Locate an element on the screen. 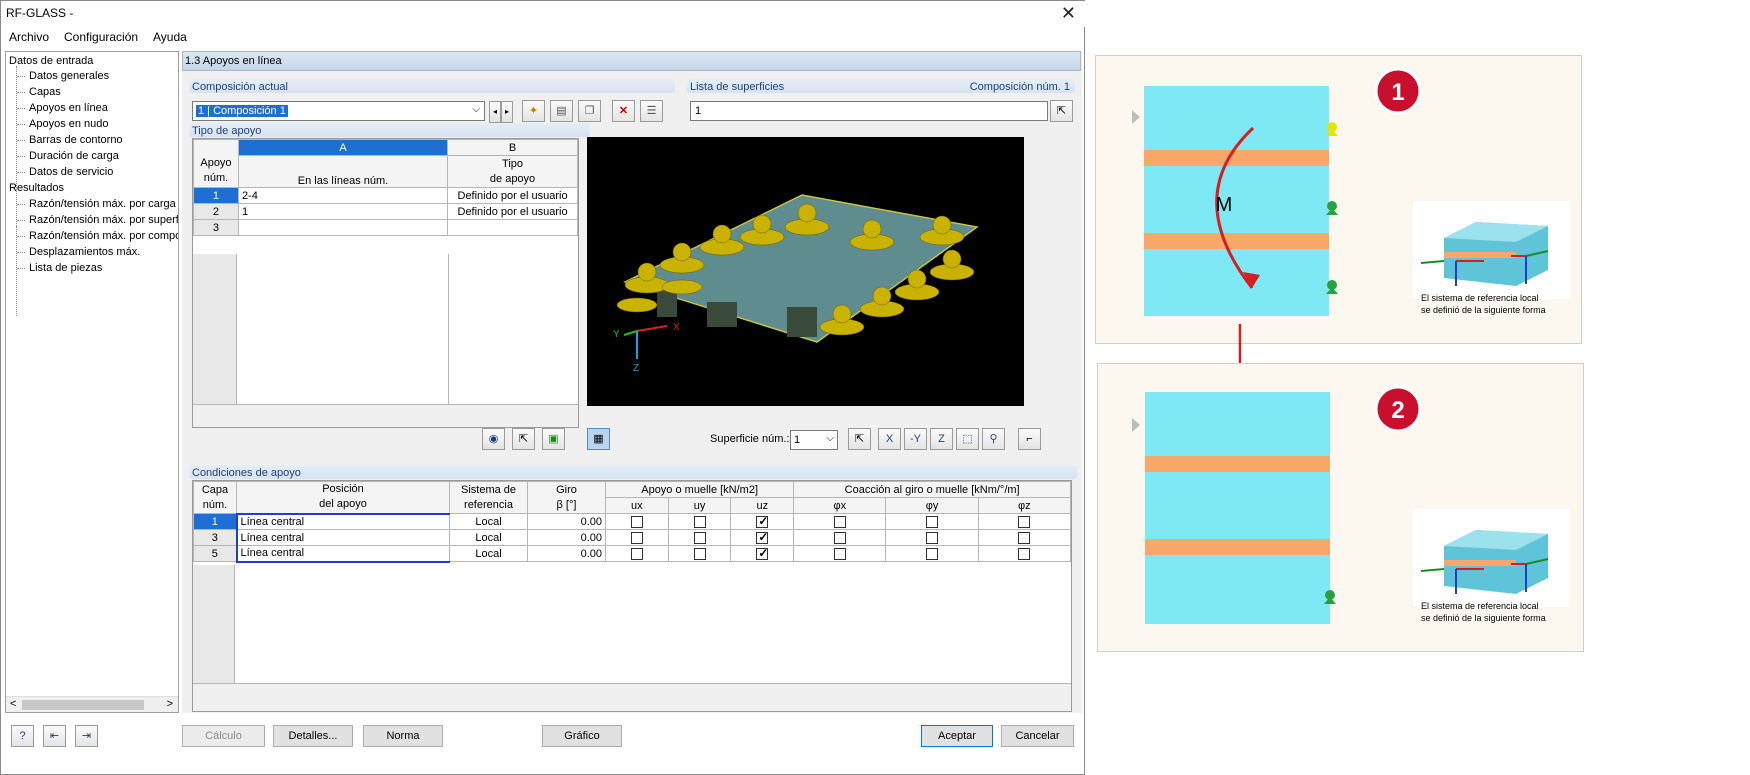 Image resolution: width=1750 pixels, height=775 pixels. tree-desplazamientos: Desplazamientos máx. is located at coordinates (84, 252).